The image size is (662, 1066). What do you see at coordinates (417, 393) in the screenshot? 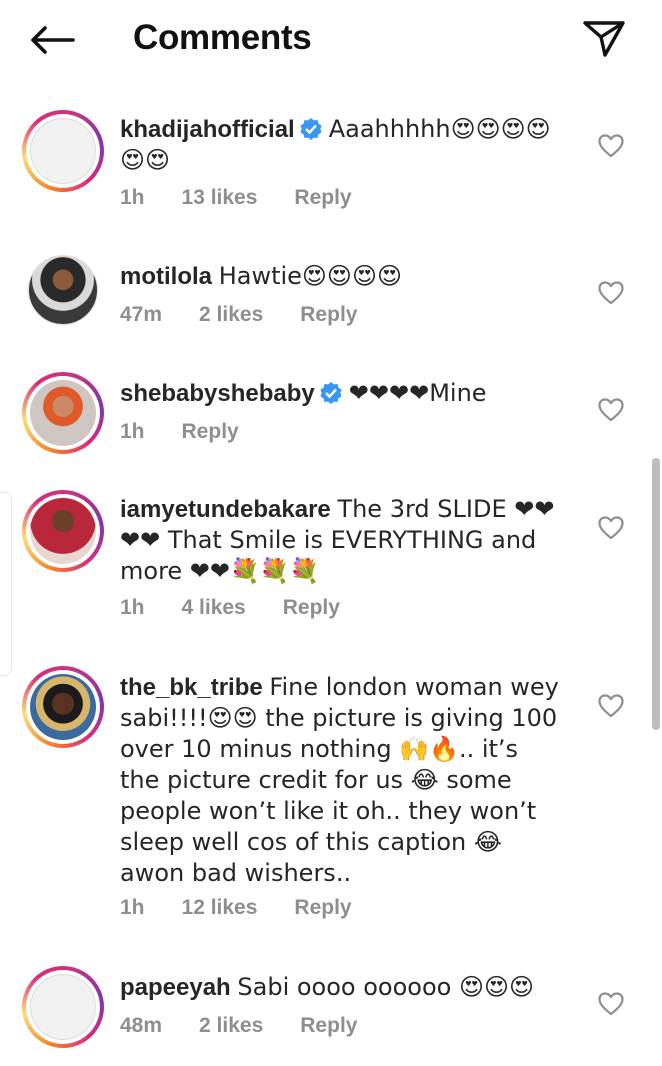
I see `comment-text: ❤❤❤❤Mine` at bounding box center [417, 393].